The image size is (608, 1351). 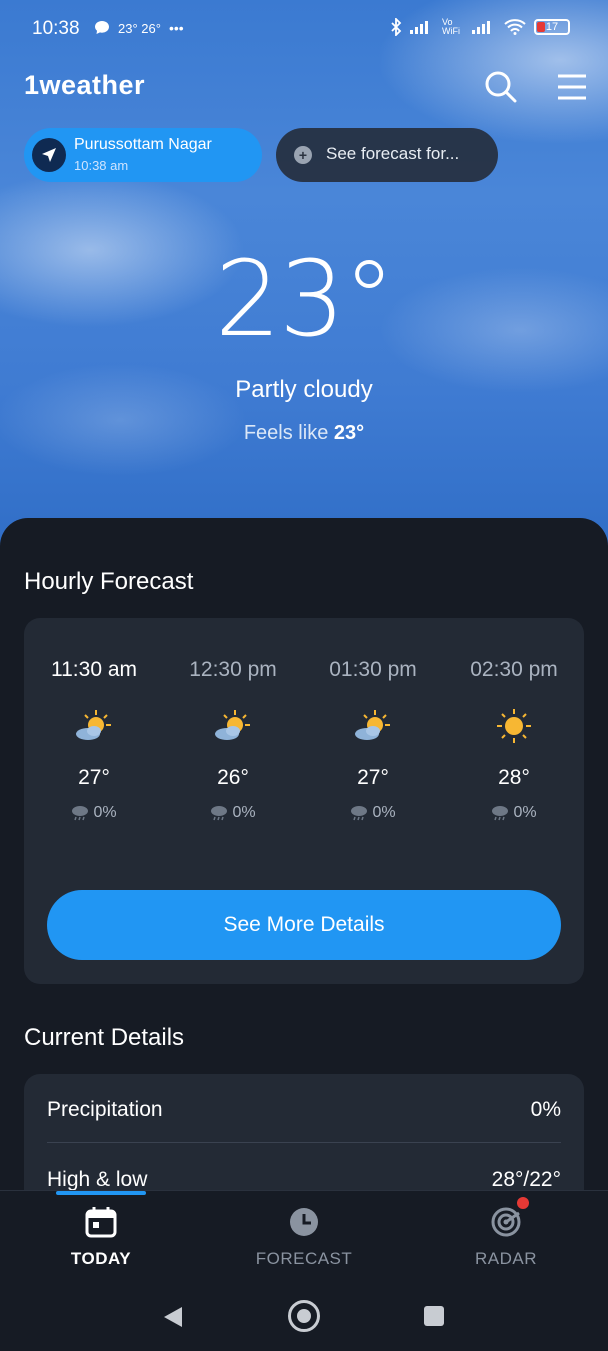 What do you see at coordinates (396, 27) in the screenshot?
I see `bluetooth-icon` at bounding box center [396, 27].